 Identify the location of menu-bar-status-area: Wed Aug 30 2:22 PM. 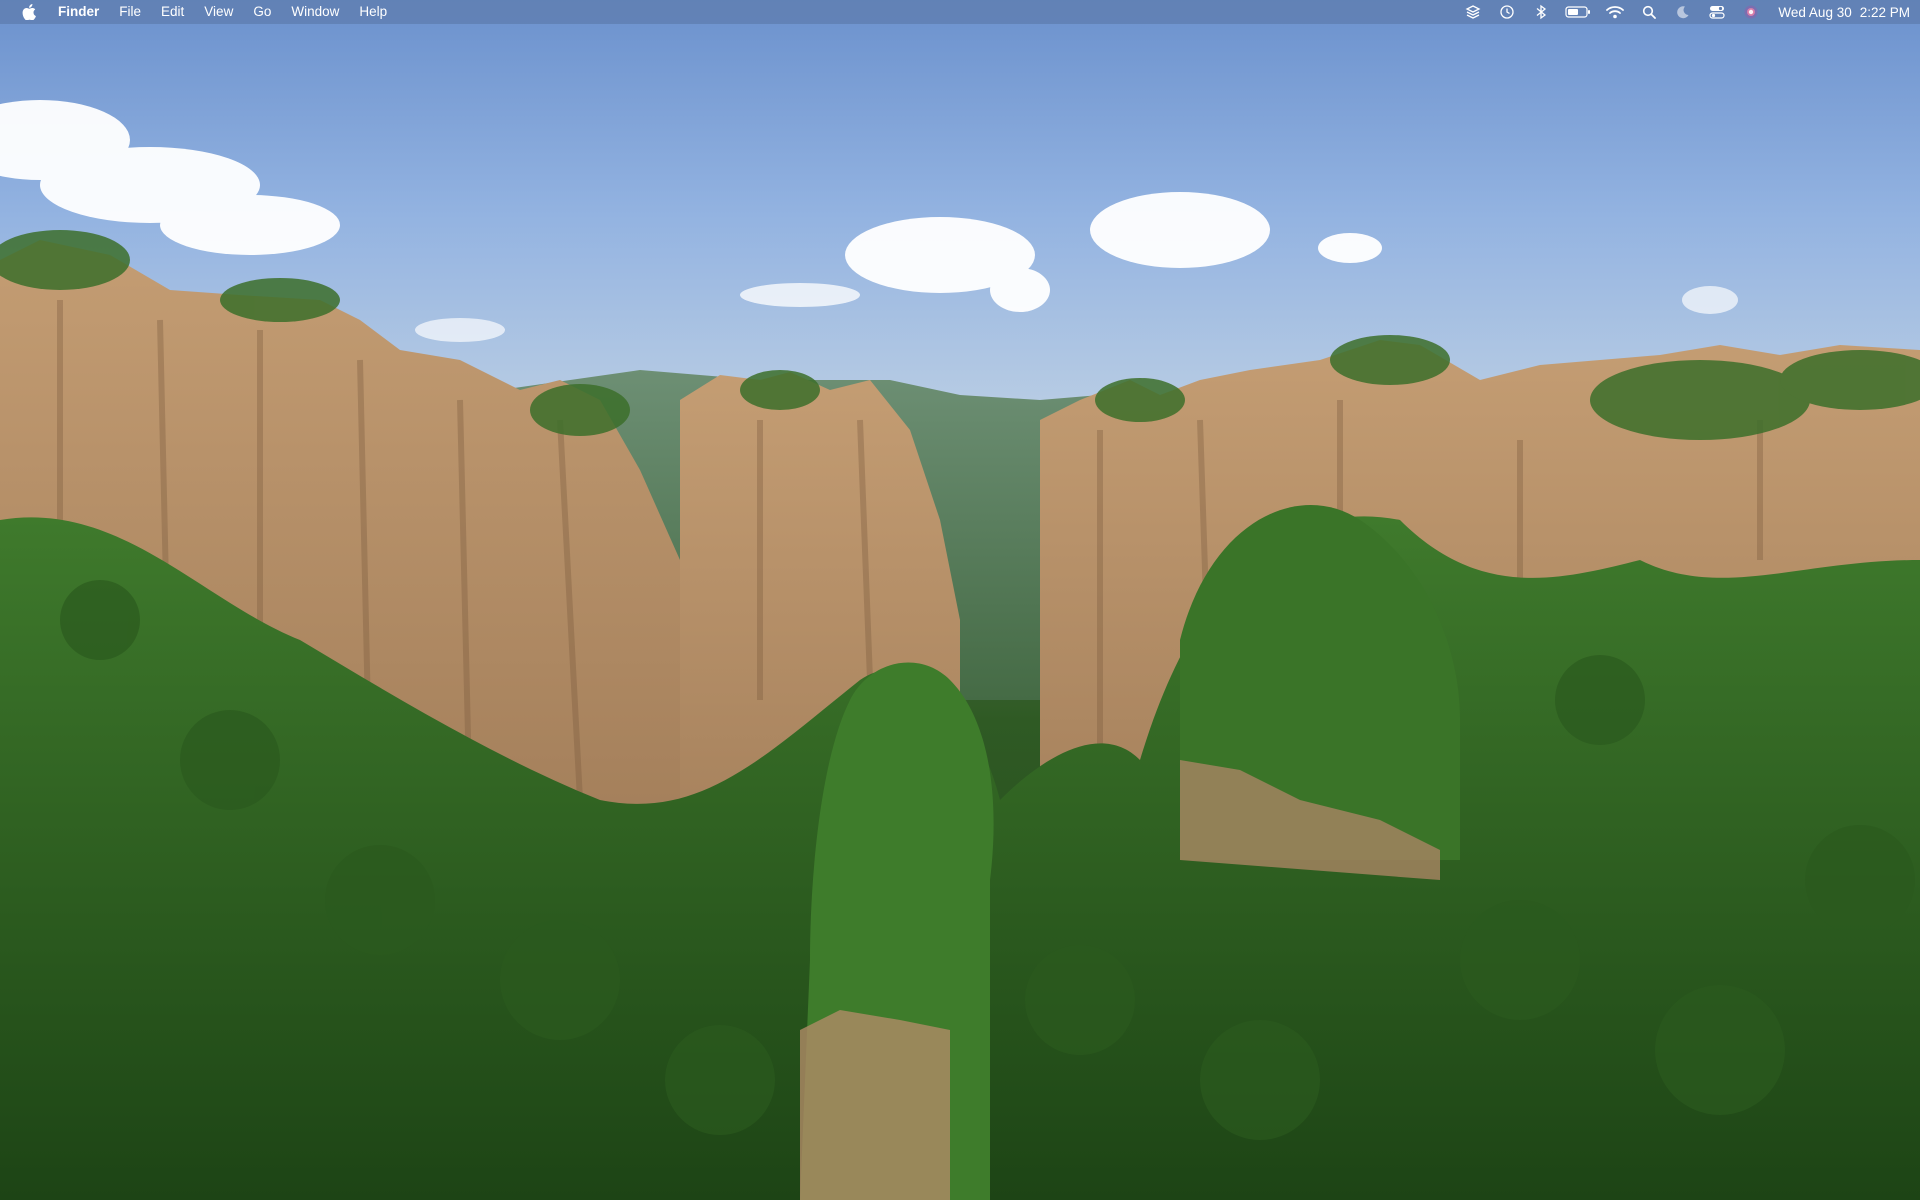
(1683, 12).